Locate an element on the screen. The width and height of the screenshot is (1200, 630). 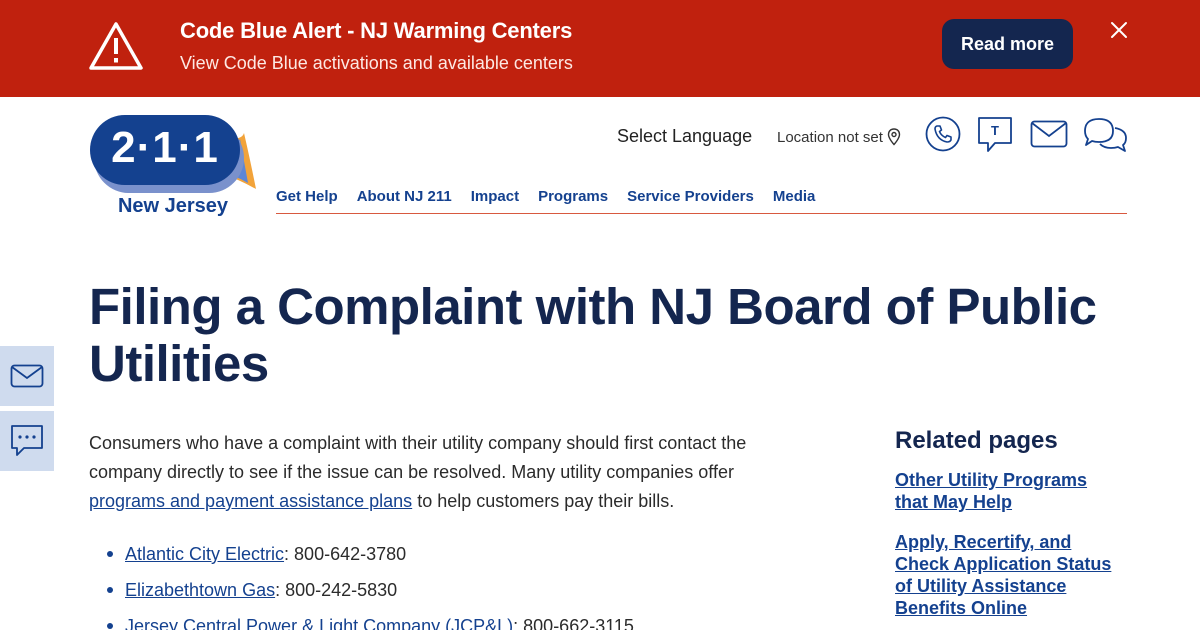
nav-divider is located at coordinates (701, 213).